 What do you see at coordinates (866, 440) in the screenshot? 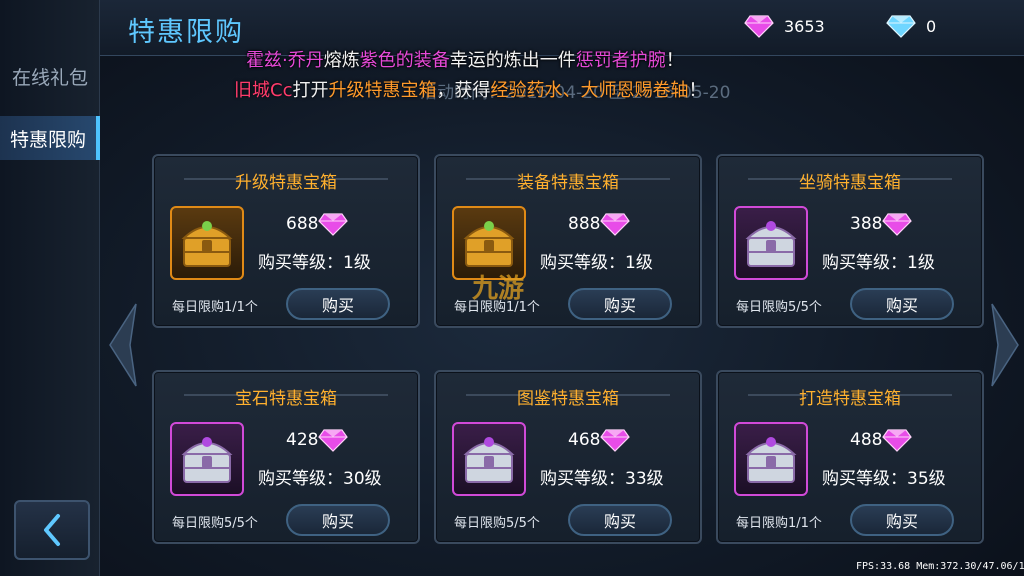
I see `price-value: 488` at bounding box center [866, 440].